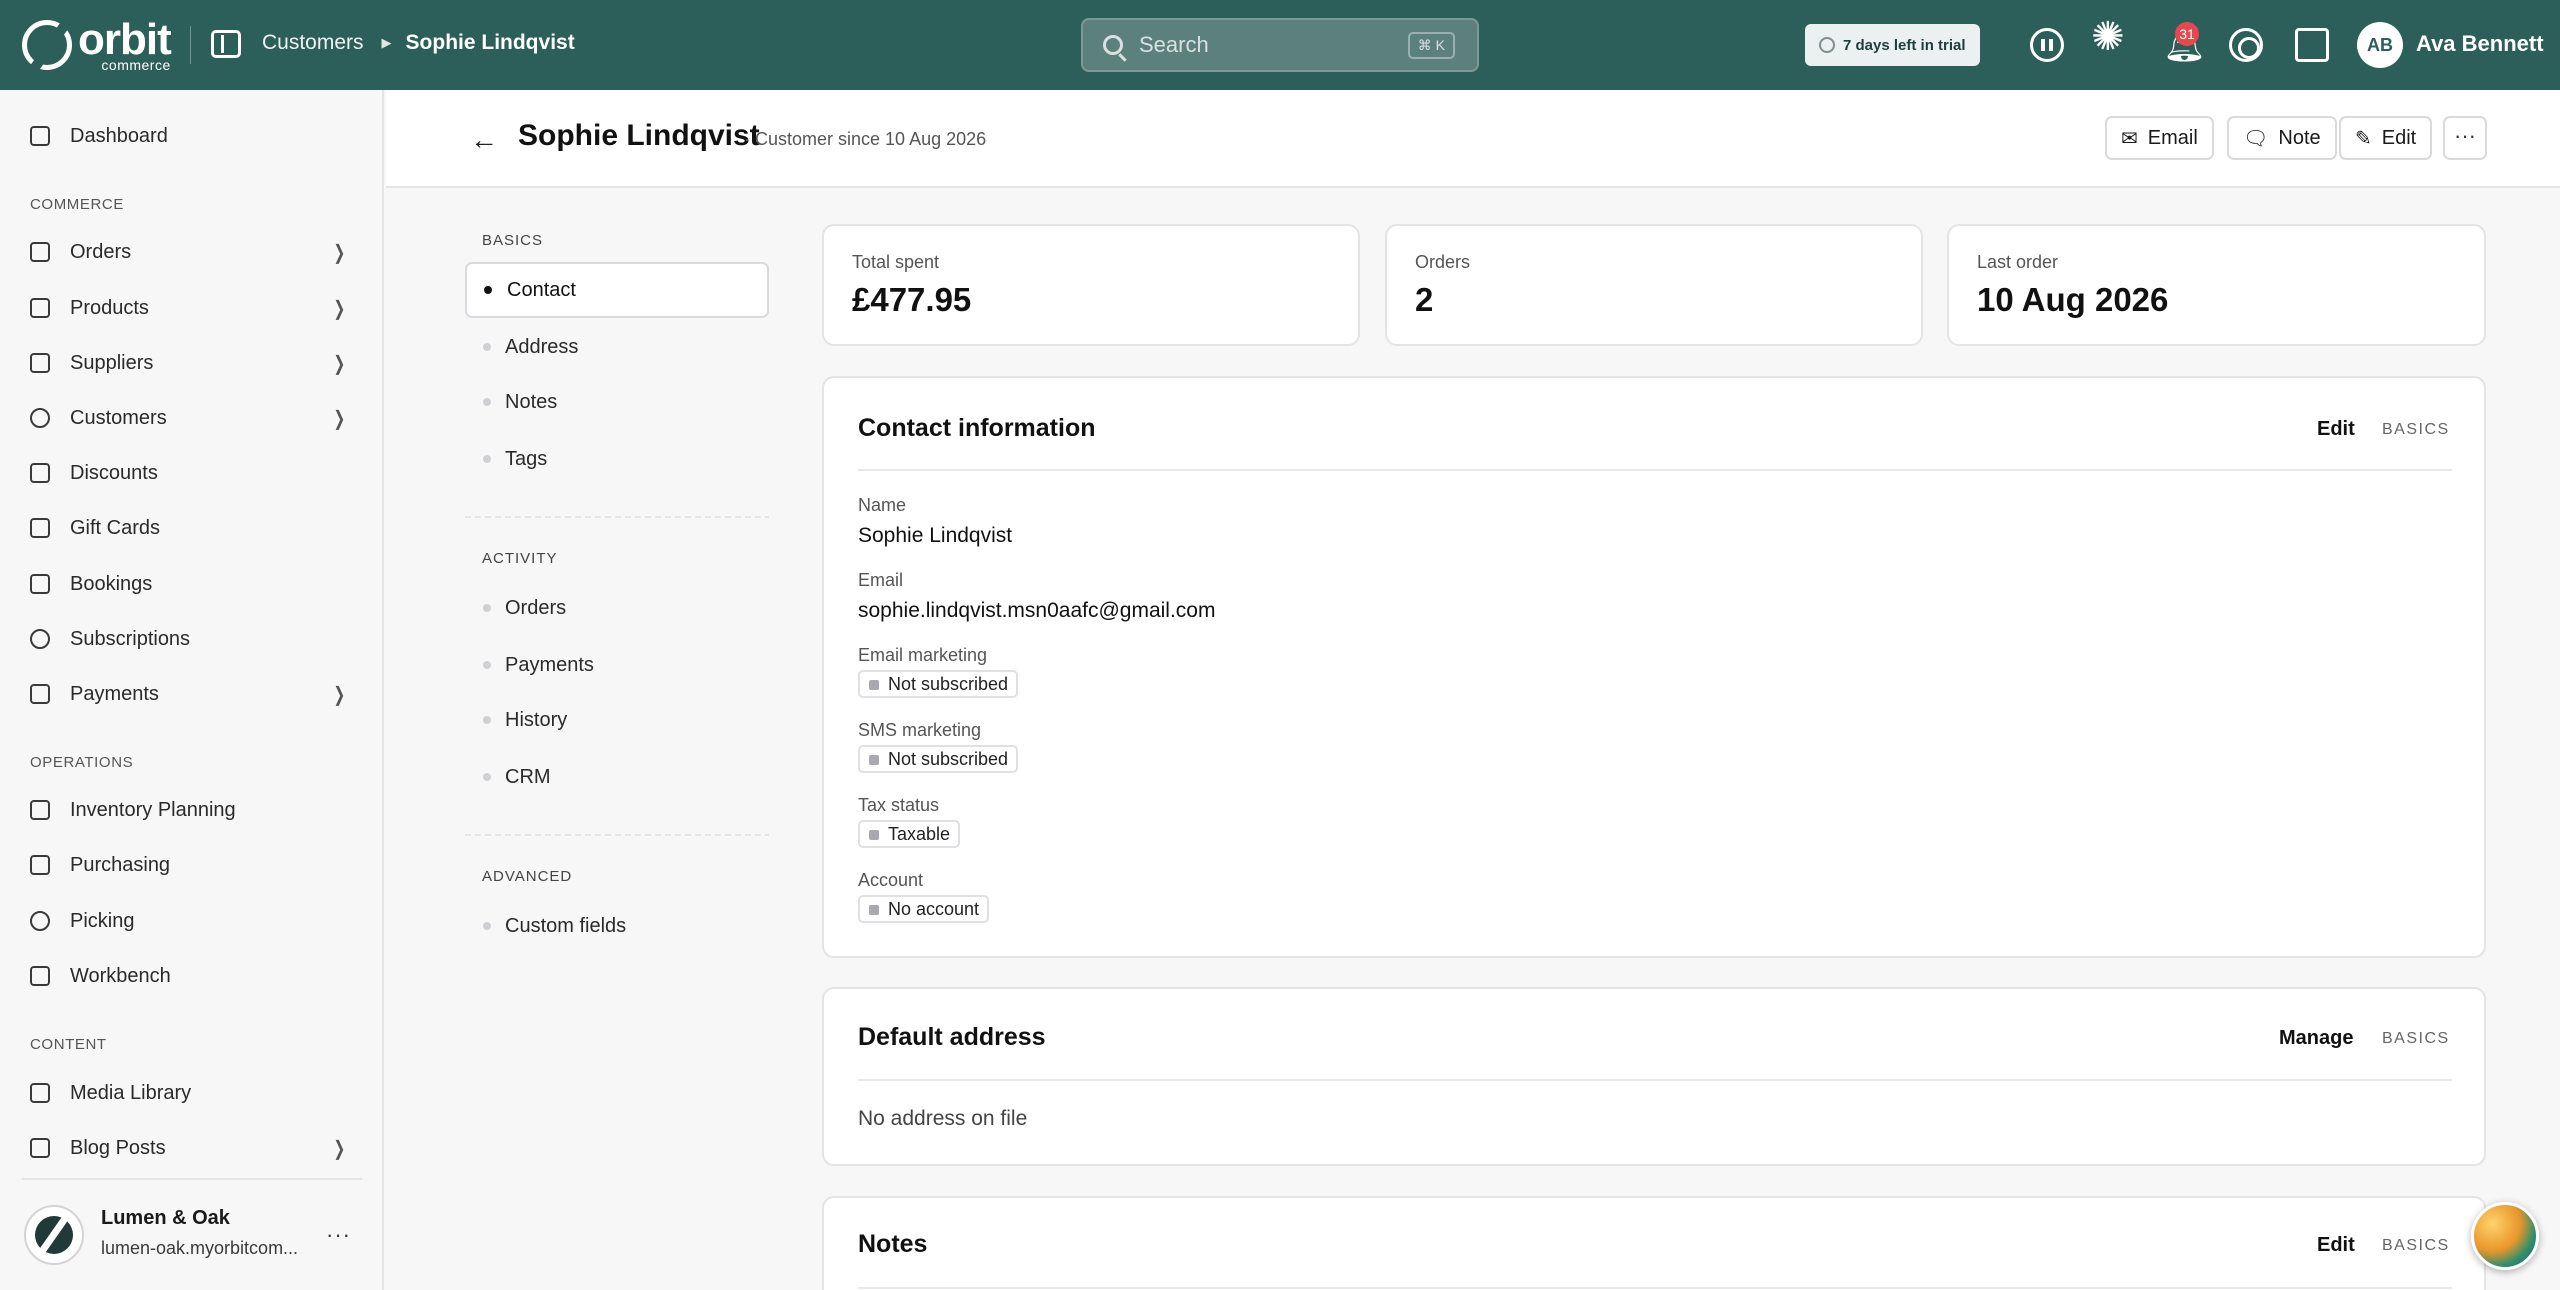 This screenshot has width=2560, height=1290. What do you see at coordinates (40, 363) in the screenshot?
I see `building-icon` at bounding box center [40, 363].